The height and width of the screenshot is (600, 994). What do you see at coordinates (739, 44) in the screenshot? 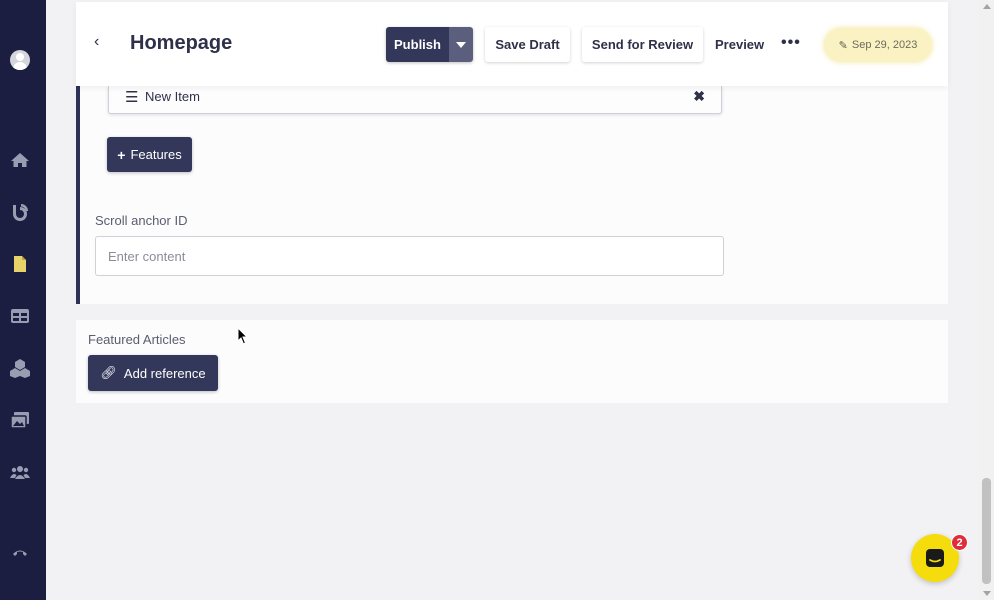
I see `preview-button: Preview` at bounding box center [739, 44].